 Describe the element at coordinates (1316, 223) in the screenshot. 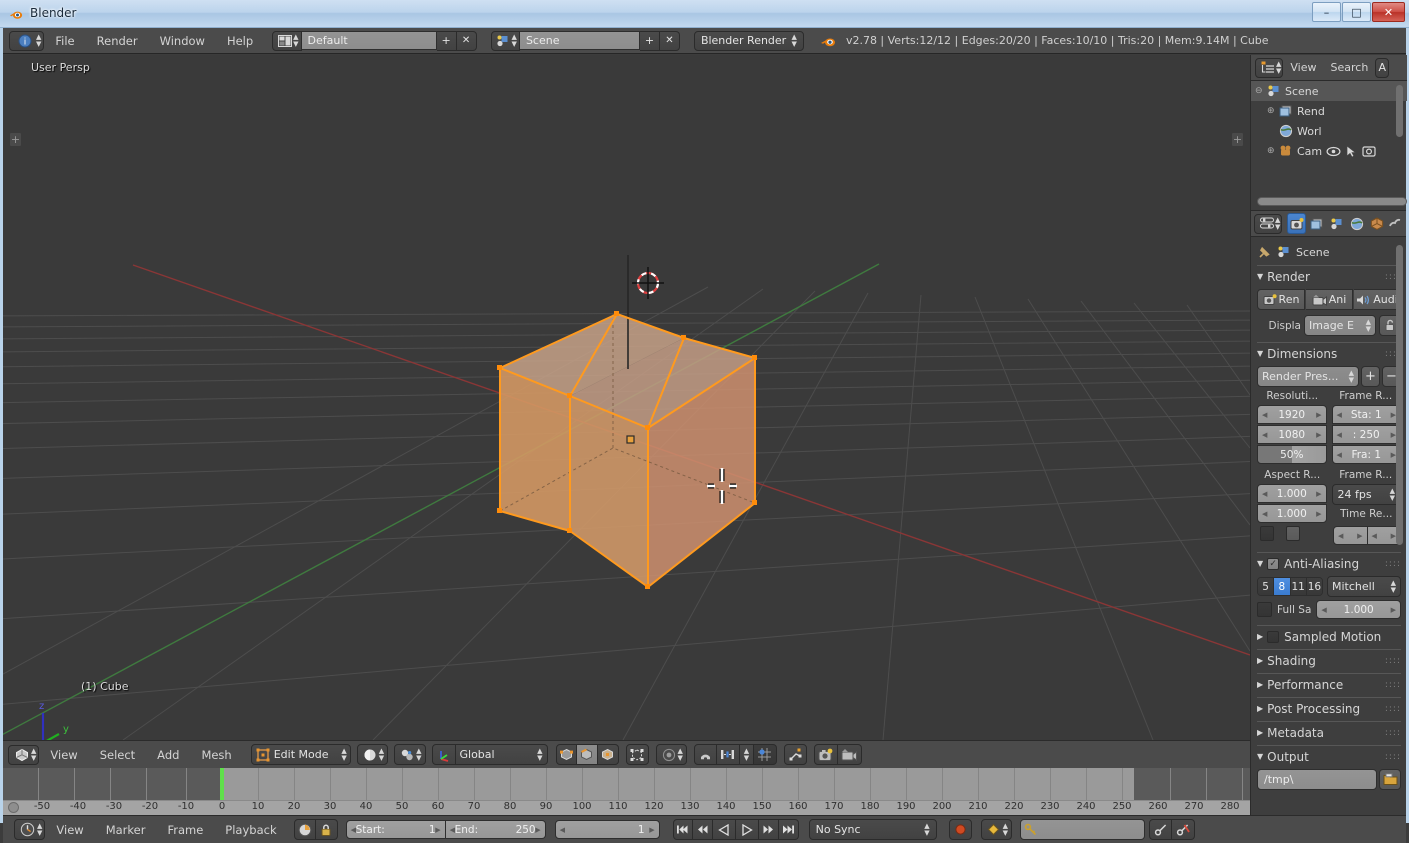

I see `tab-render-layers` at that location.